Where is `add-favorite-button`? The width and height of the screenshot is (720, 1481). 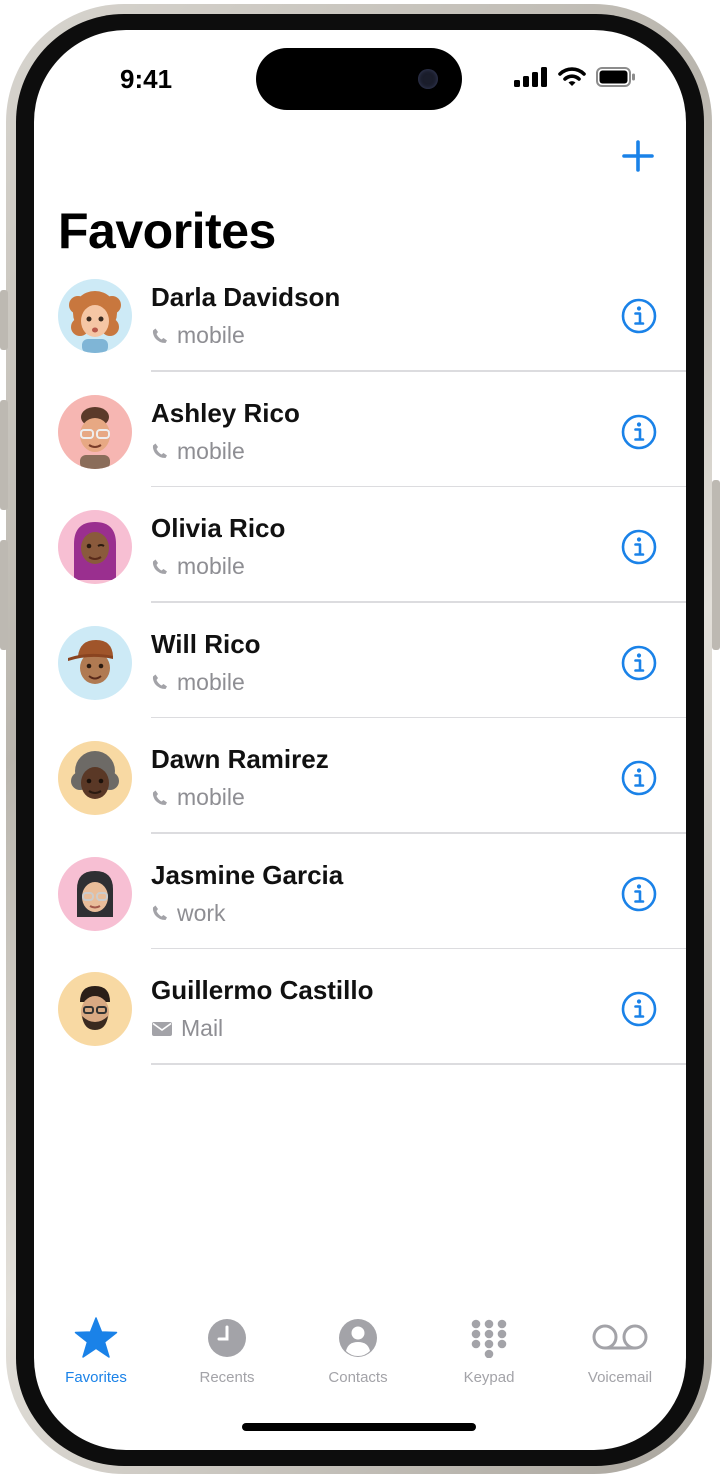 add-favorite-button is located at coordinates (638, 156).